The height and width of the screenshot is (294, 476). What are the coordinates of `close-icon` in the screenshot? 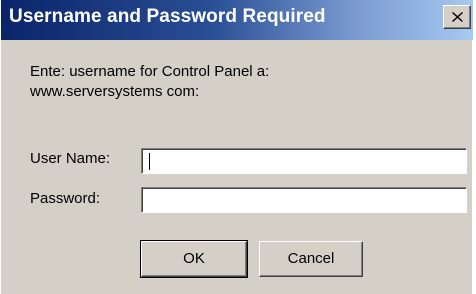 It's located at (457, 17).